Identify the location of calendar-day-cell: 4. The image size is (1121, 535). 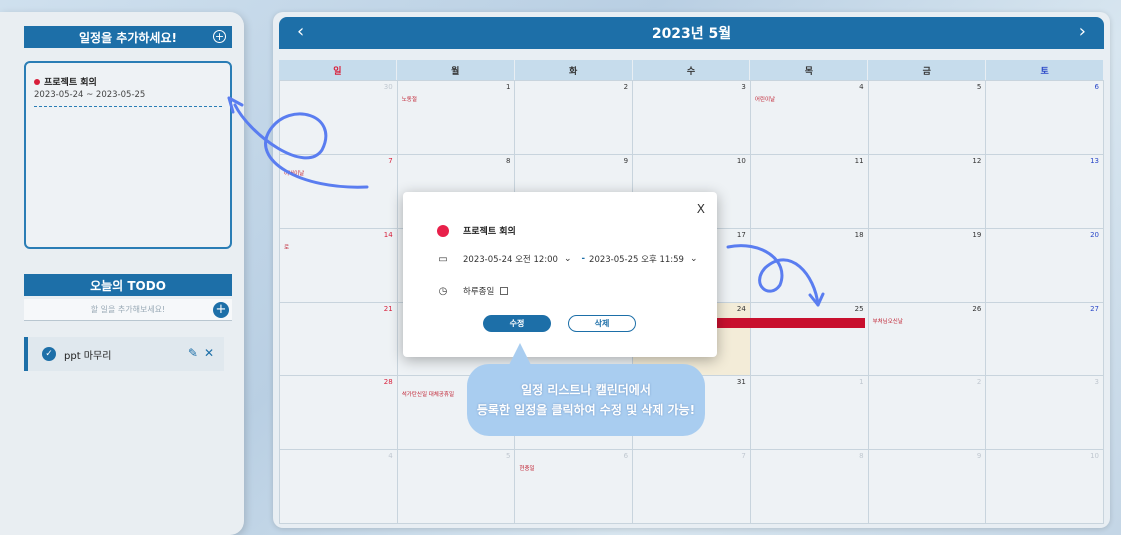
(339, 487).